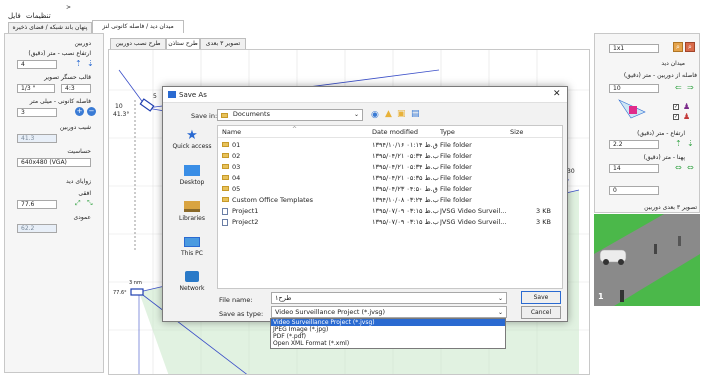  What do you see at coordinates (676, 107) in the screenshot?
I see `checkbox-person: ✓` at bounding box center [676, 107].